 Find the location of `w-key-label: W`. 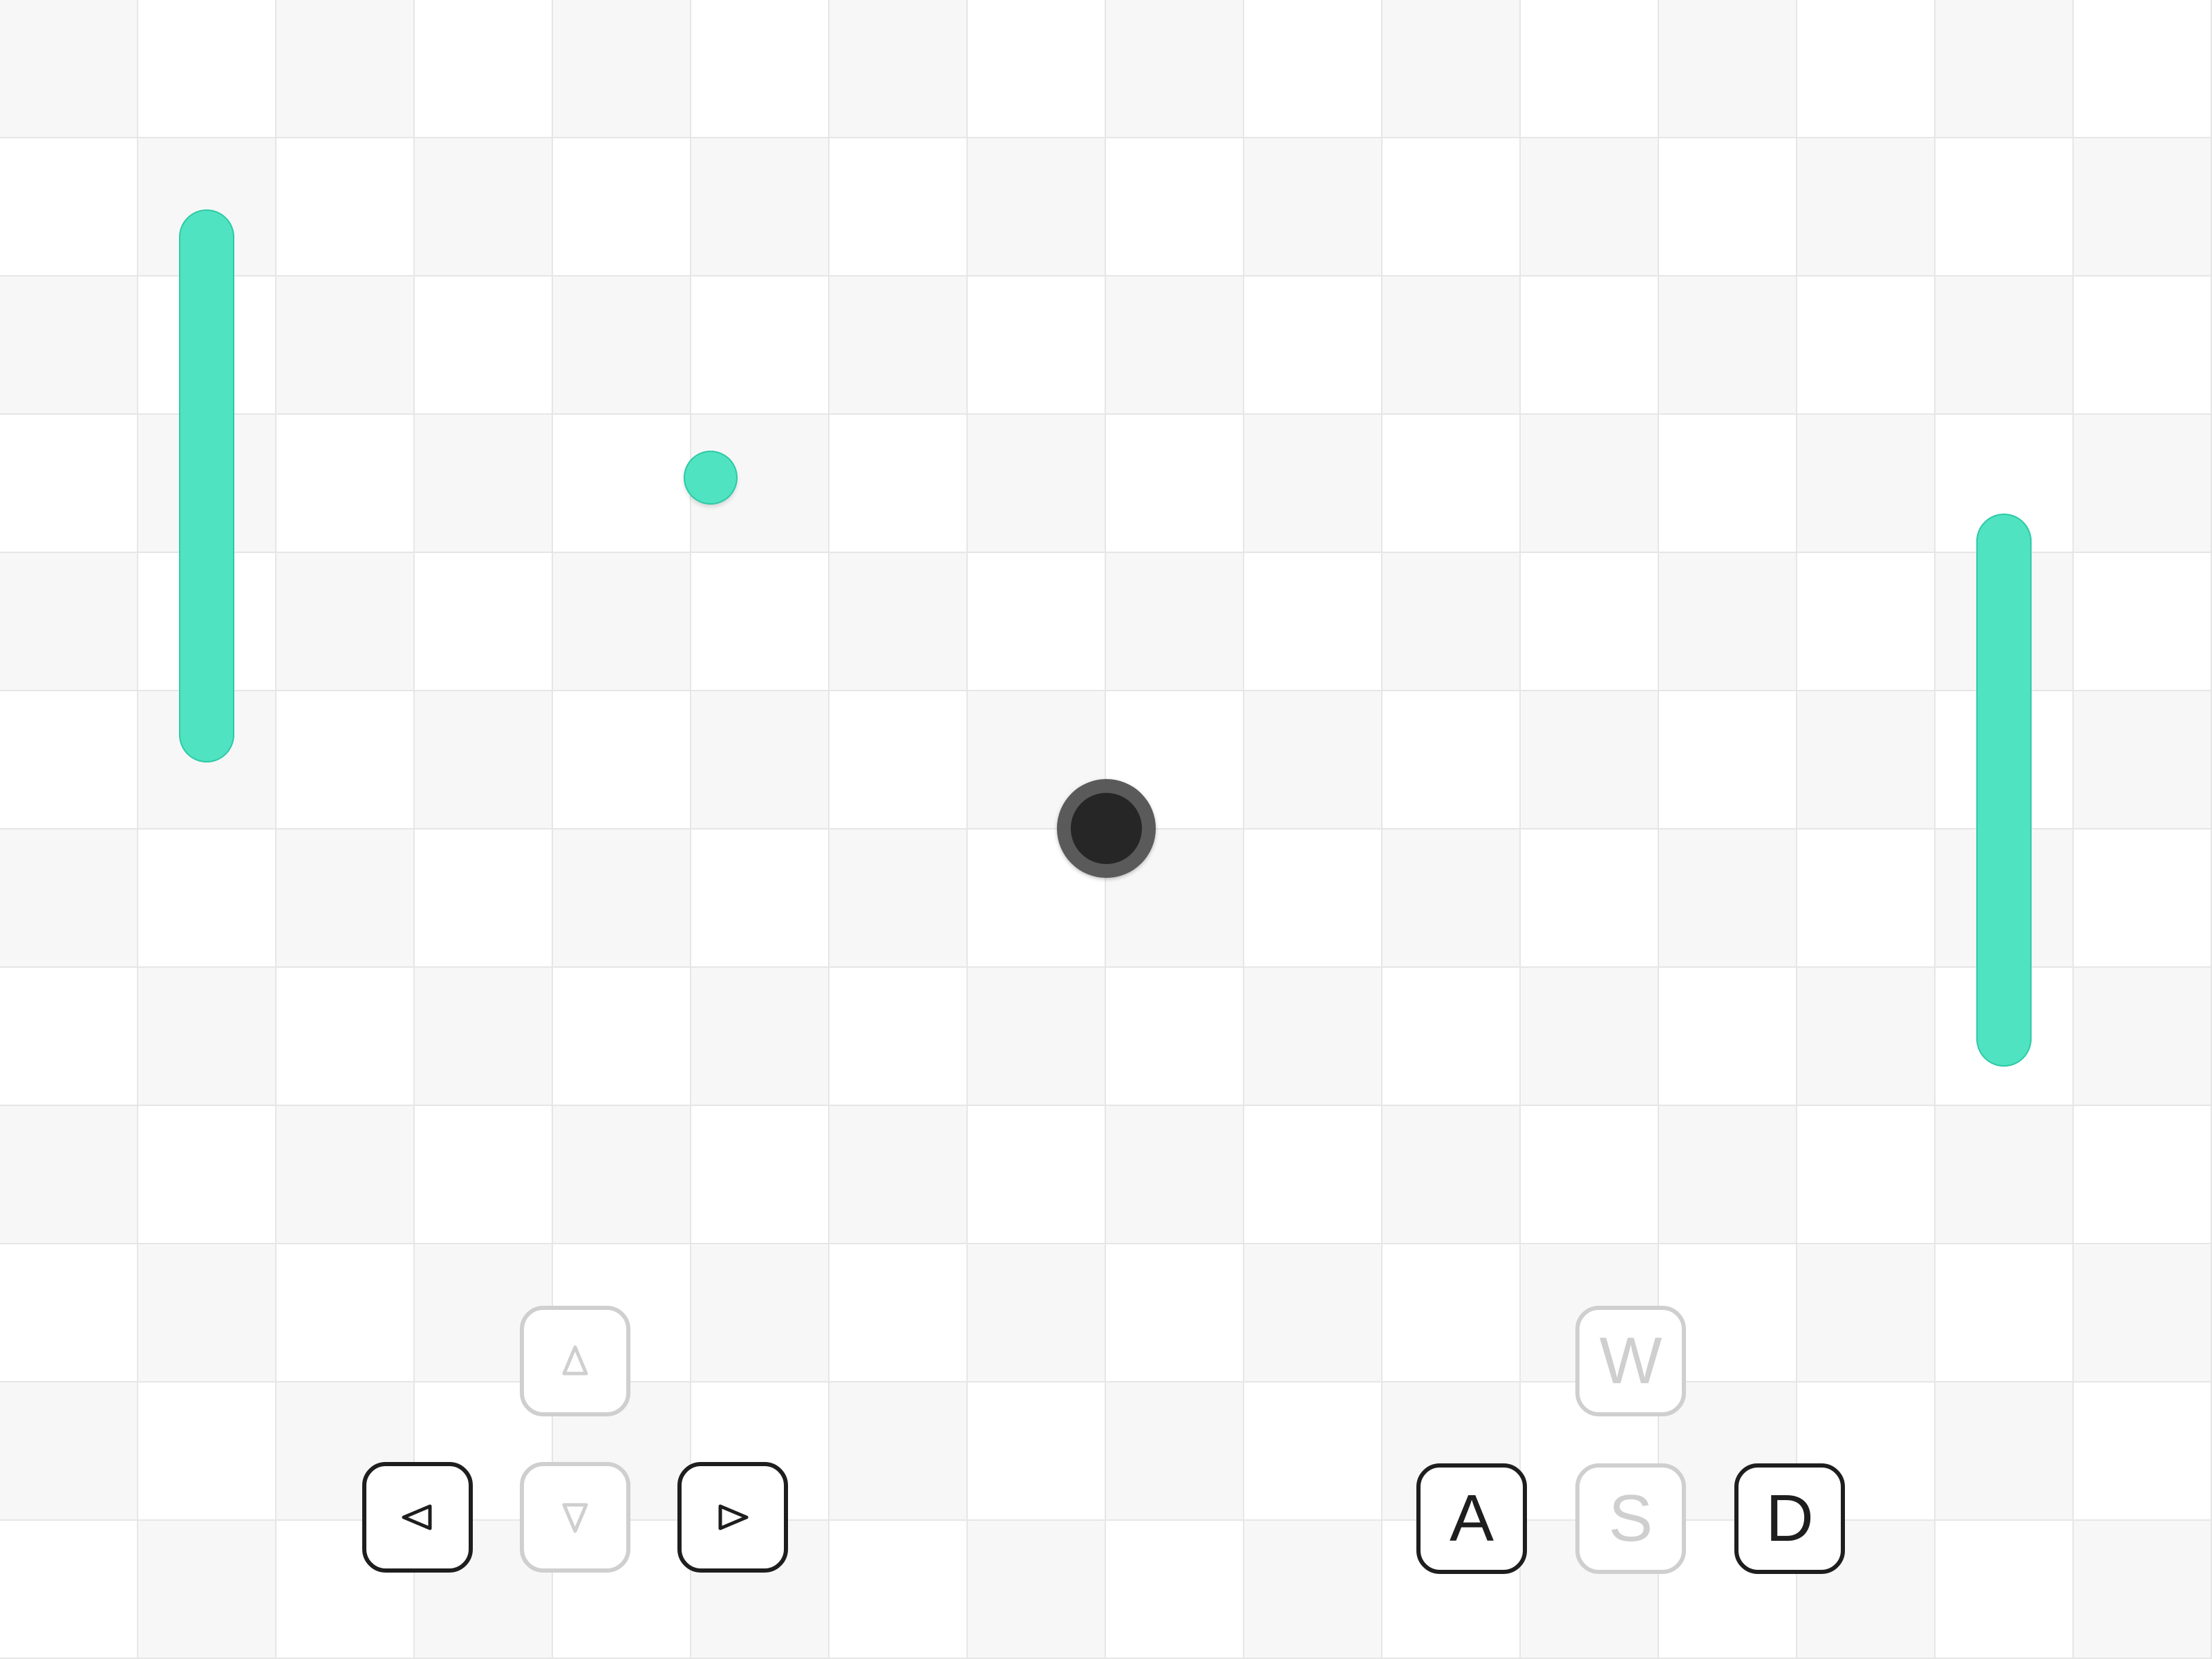

w-key-label: W is located at coordinates (1630, 1361).